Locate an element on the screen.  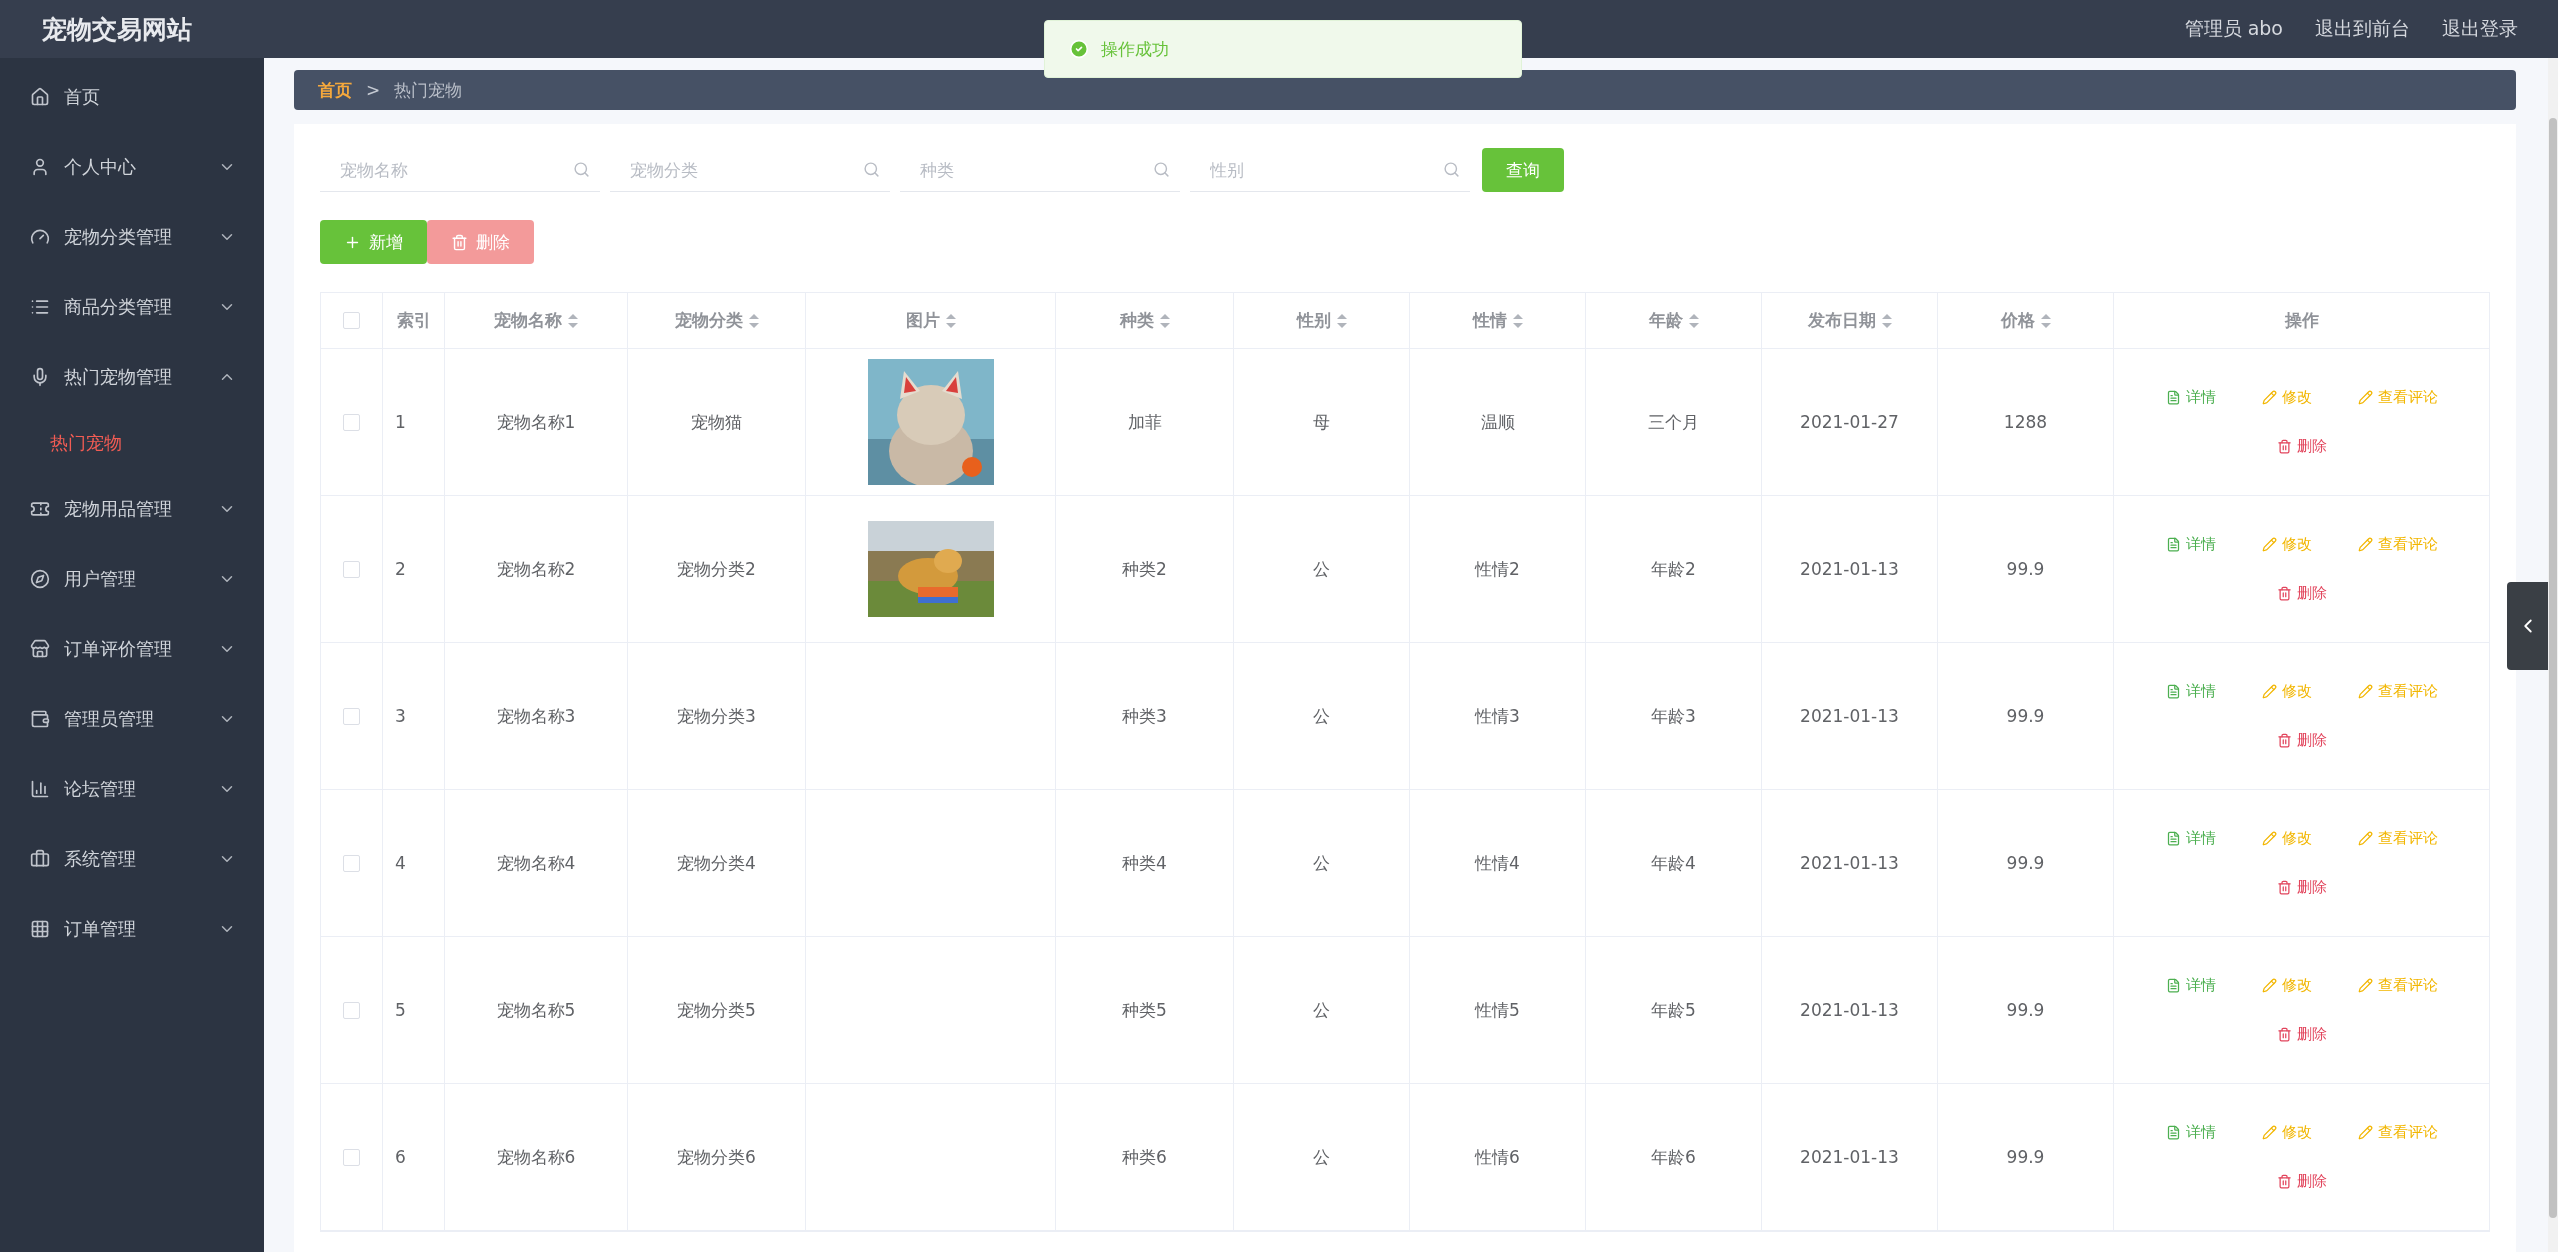
table-cell: 年龄4 is located at coordinates (1673, 863).